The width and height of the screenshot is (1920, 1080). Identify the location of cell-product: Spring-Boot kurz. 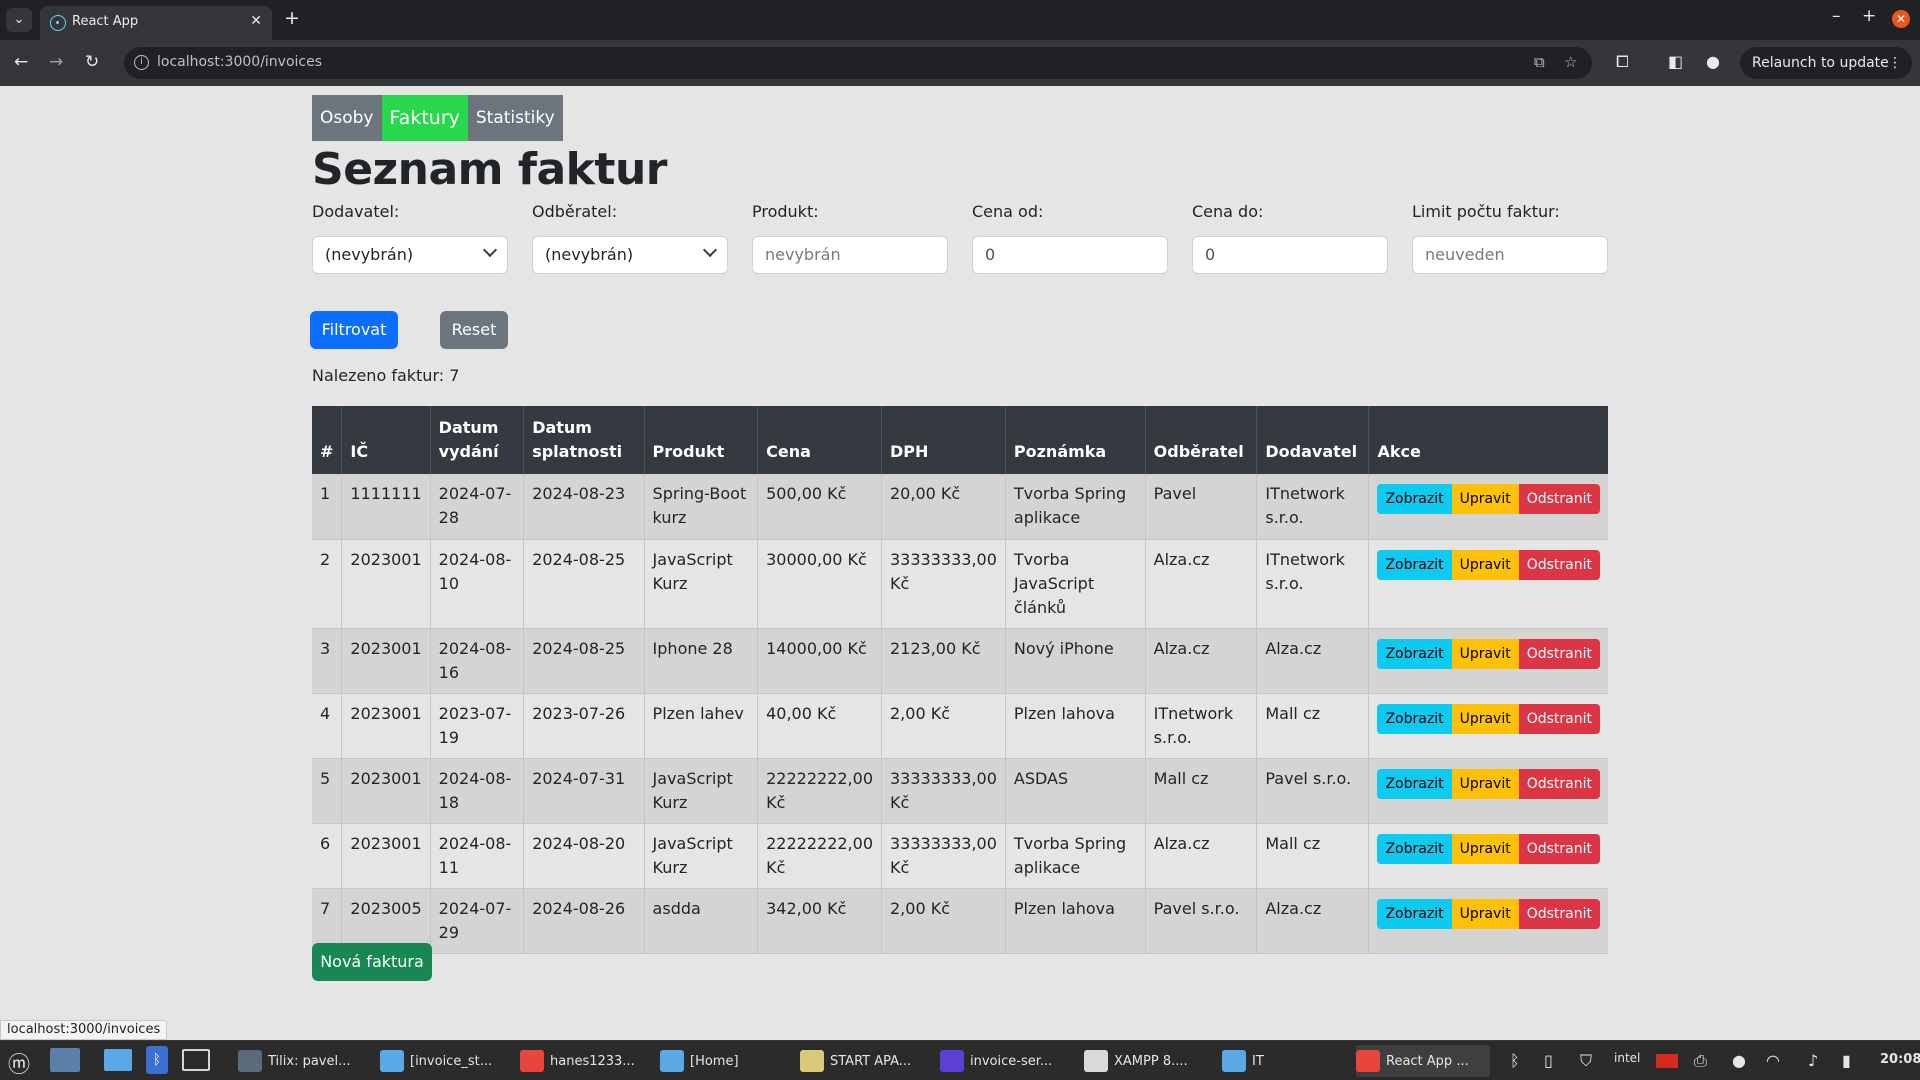
(701, 507).